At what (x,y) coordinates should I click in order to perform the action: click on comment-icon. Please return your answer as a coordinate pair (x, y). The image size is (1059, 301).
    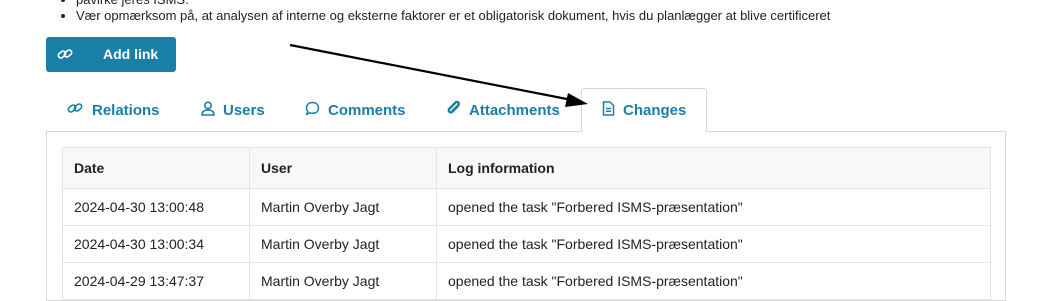
    Looking at the image, I should click on (312, 110).